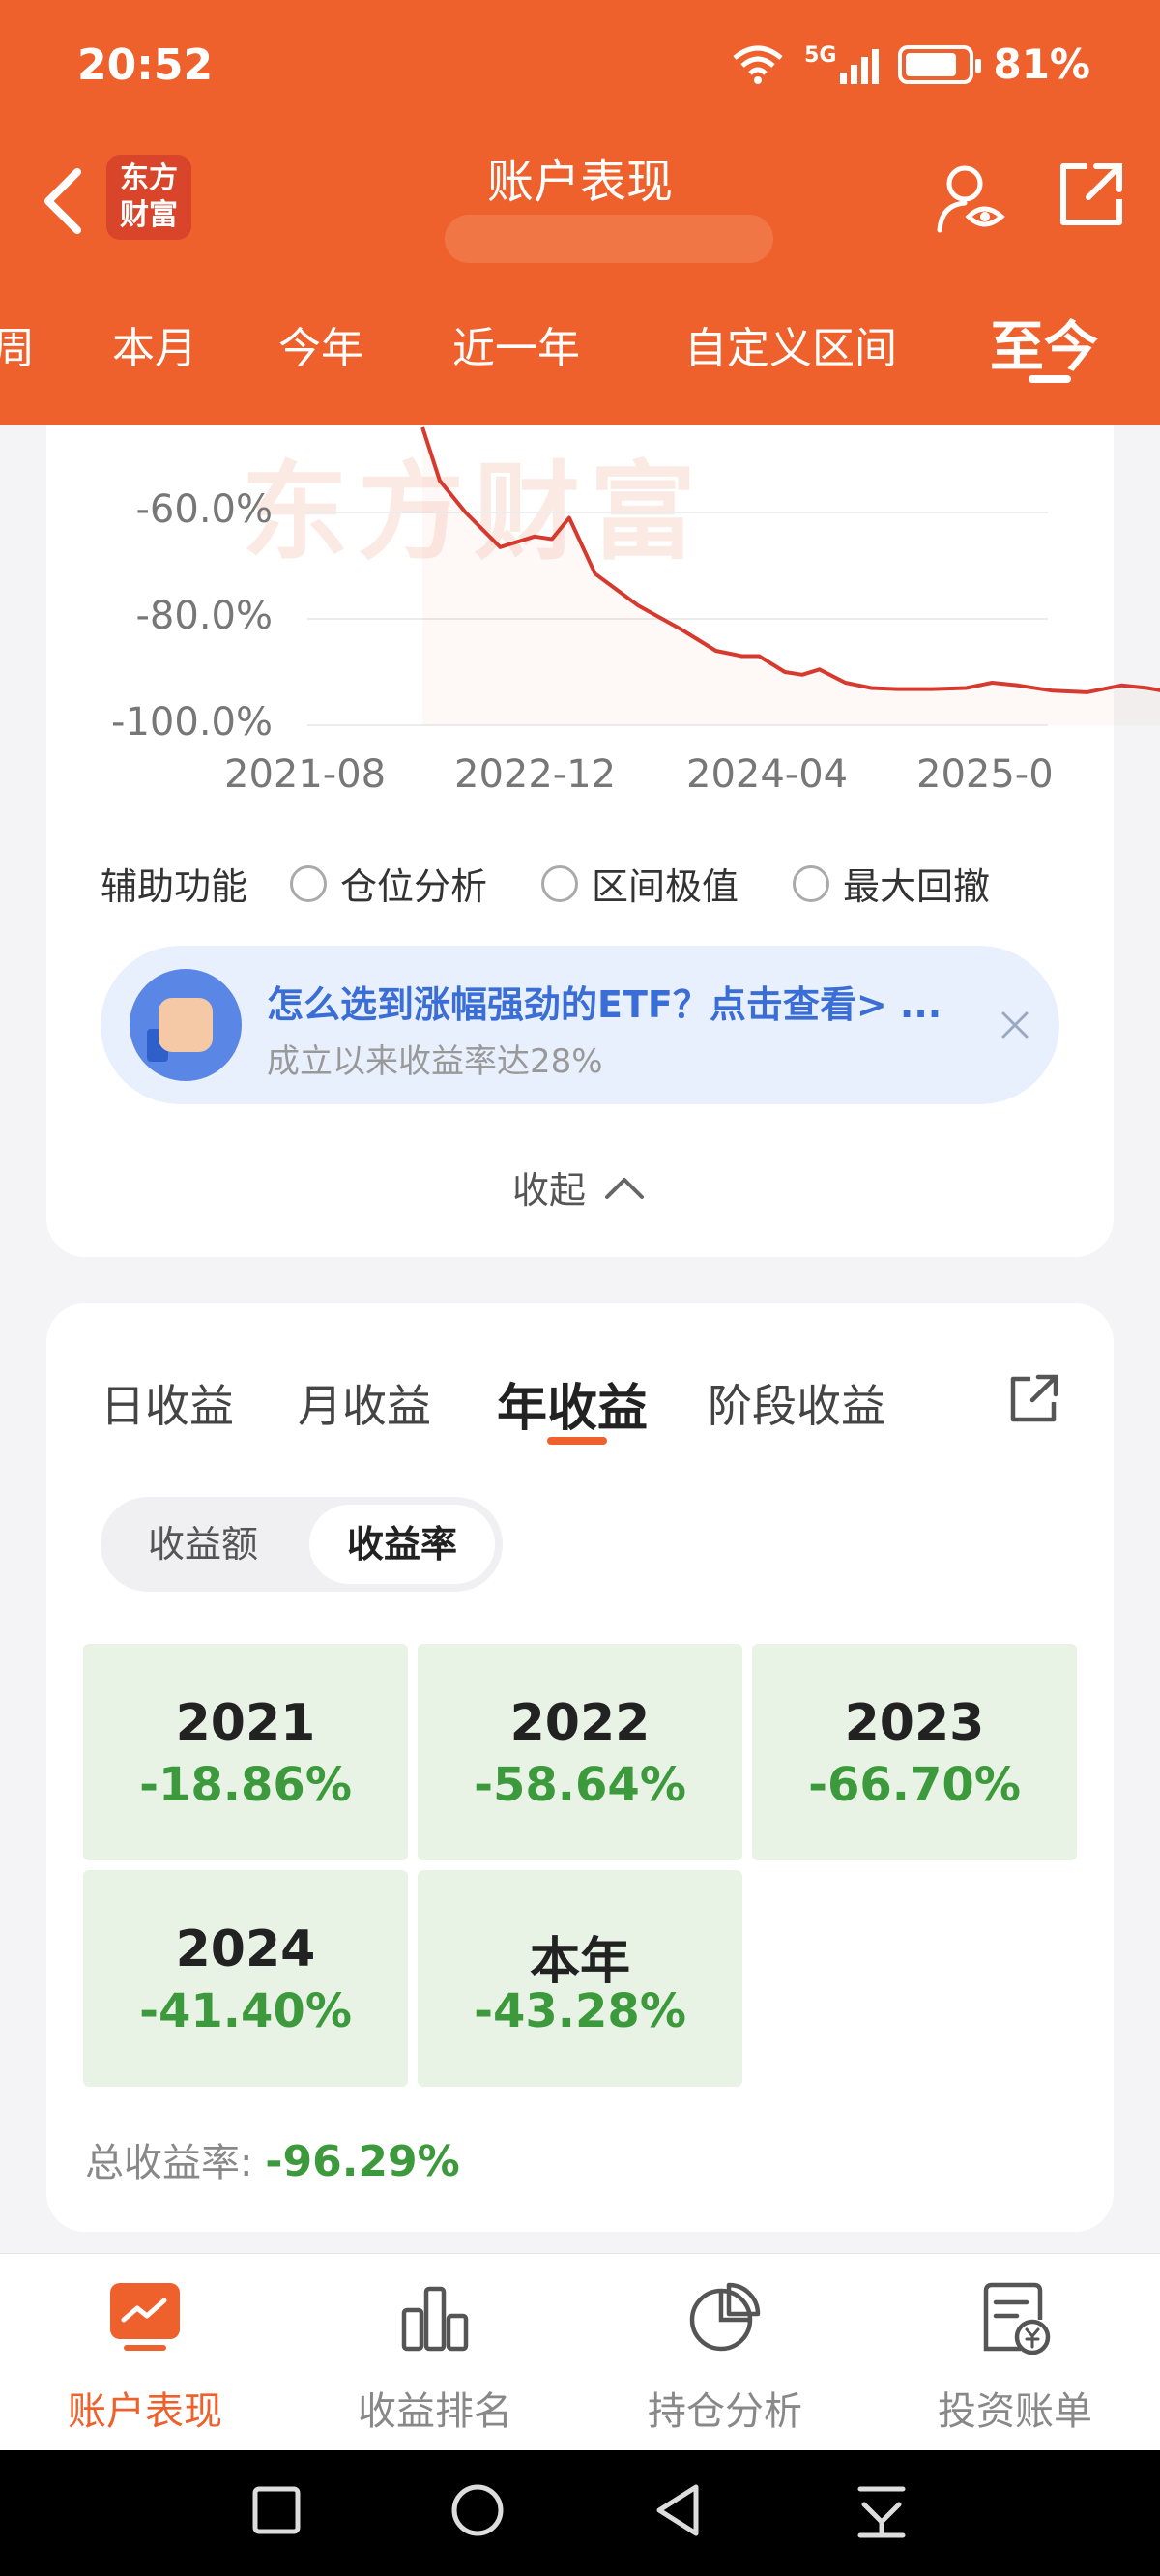  Describe the element at coordinates (914, 1785) in the screenshot. I see `year-return: -66.70%` at that location.